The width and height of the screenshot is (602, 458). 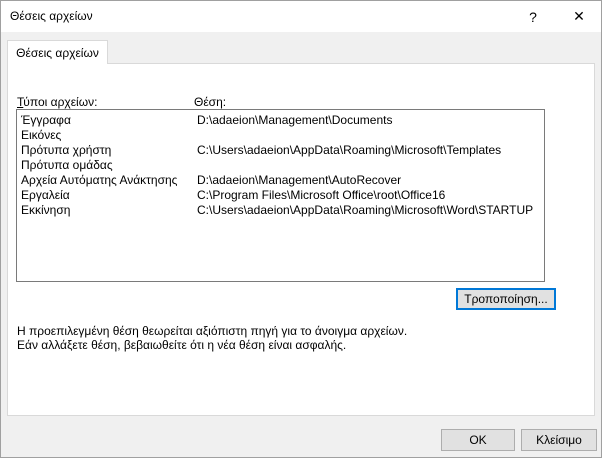 I want to click on list-item: Πρότυπα ομάδας, so click(x=280, y=165).